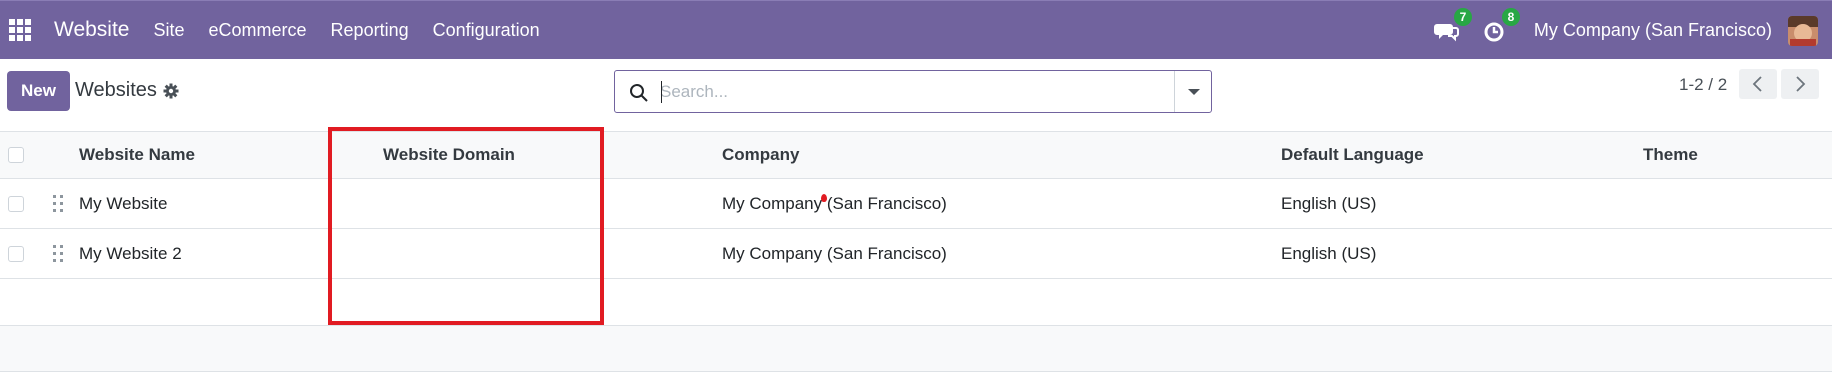 This screenshot has height=376, width=1832. What do you see at coordinates (1653, 30) in the screenshot?
I see `company-switcher: My Company (San Francisco)` at bounding box center [1653, 30].